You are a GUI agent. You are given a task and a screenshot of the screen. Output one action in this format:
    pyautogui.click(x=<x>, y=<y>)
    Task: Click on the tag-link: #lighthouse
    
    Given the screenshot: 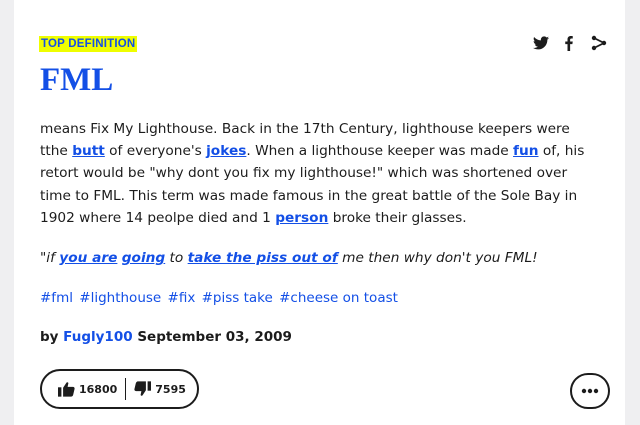 What is the action you would take?
    pyautogui.click(x=120, y=298)
    